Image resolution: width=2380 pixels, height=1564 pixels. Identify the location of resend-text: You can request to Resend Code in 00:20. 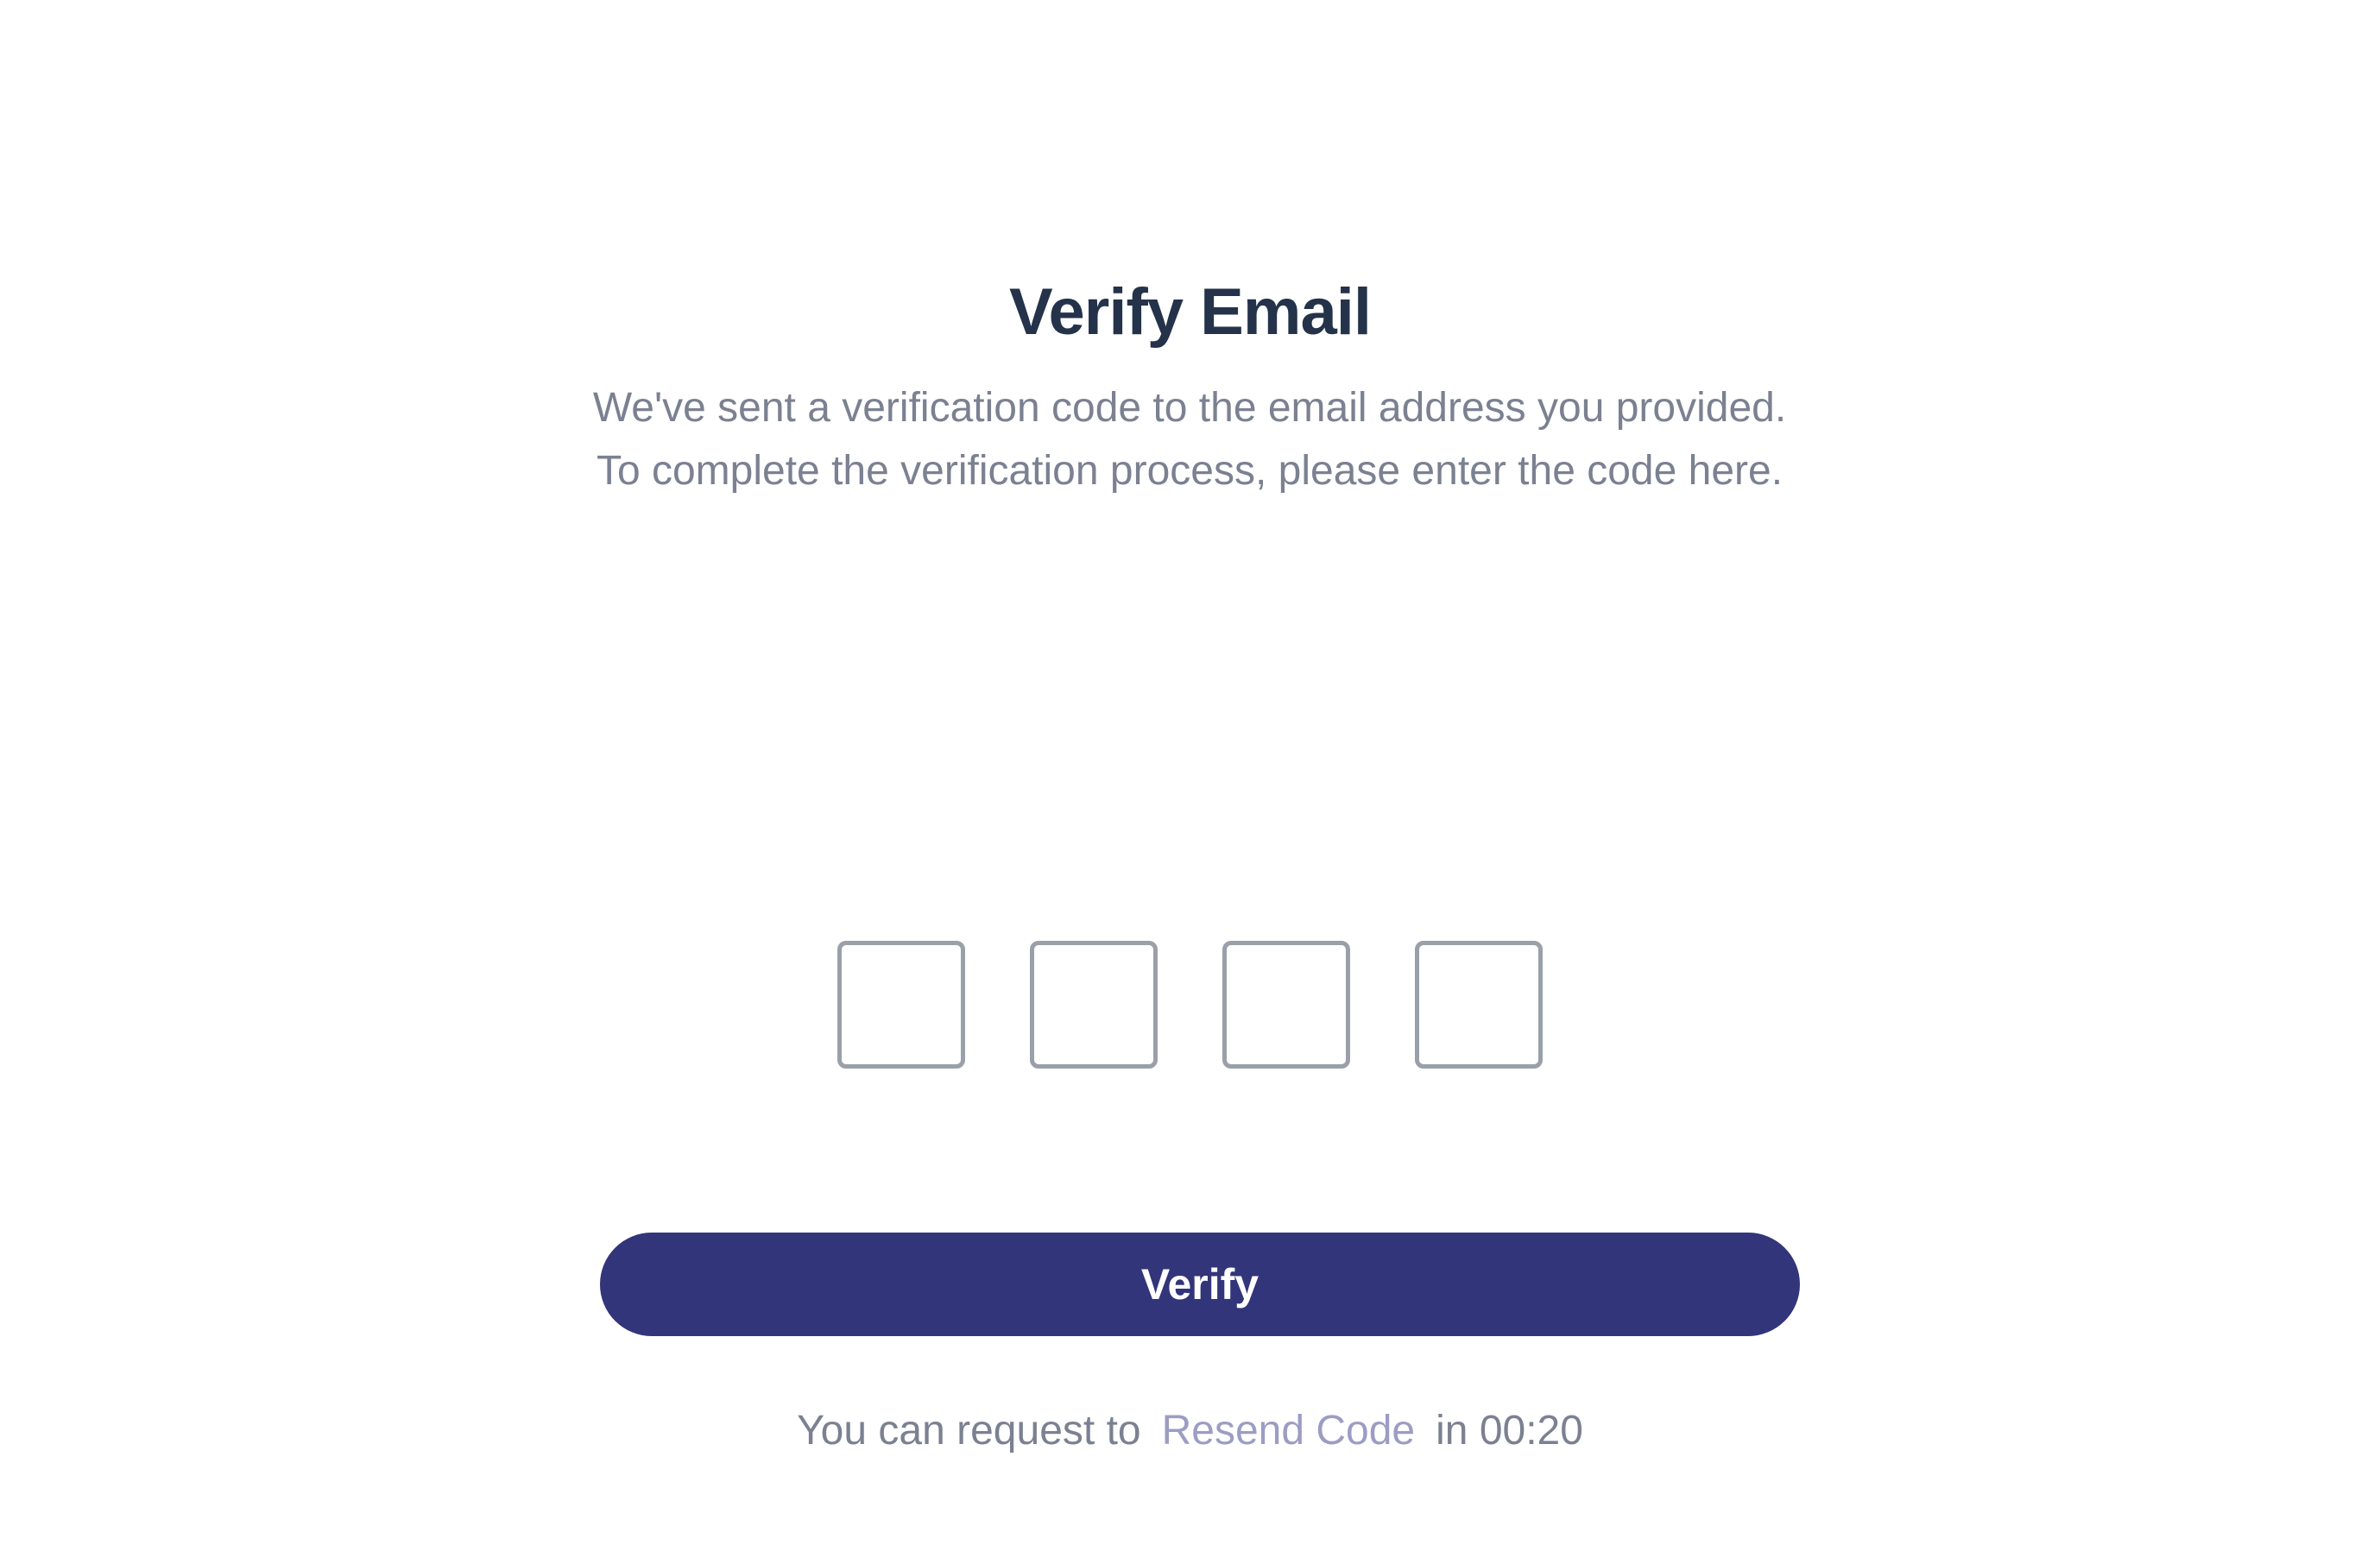
(1190, 1431).